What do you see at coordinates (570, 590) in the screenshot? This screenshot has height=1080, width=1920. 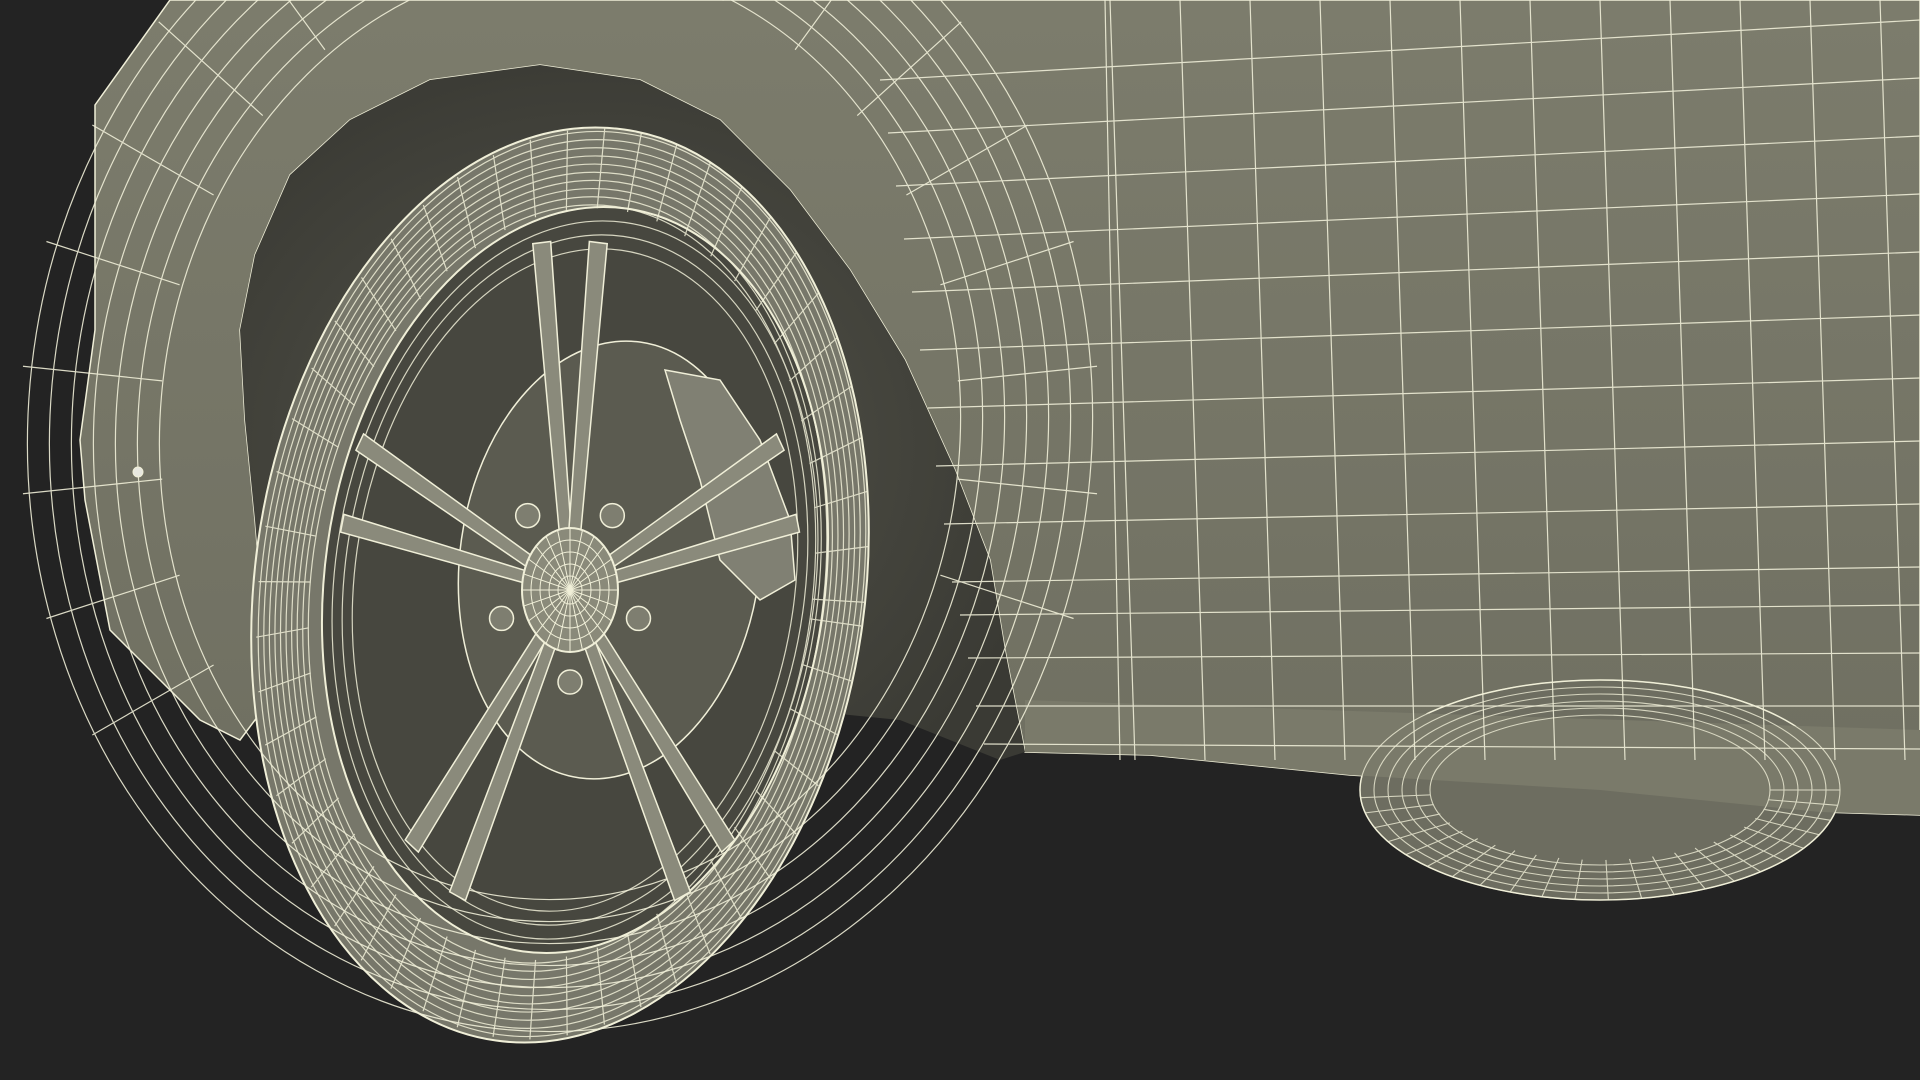 I see `hub-wireframe` at bounding box center [570, 590].